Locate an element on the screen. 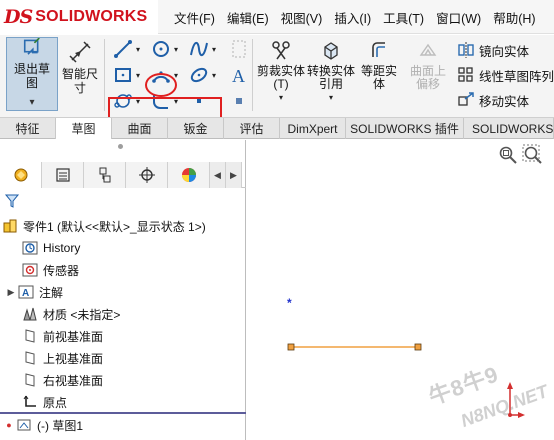 The image size is (554, 440). rectangle-icon is located at coordinates (123, 75).